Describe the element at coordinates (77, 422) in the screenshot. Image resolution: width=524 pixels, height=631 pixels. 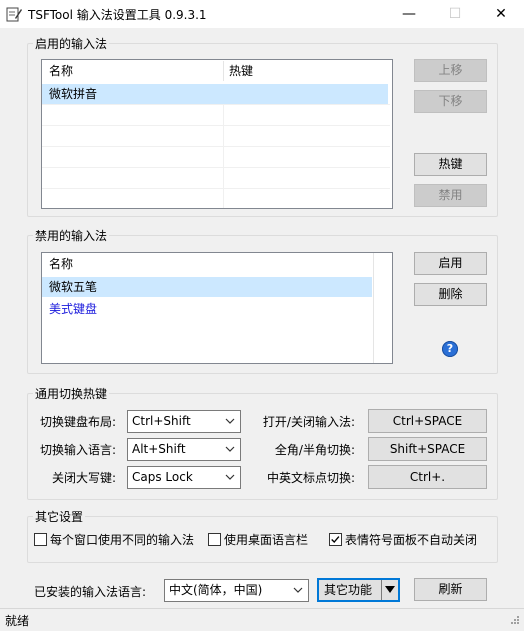
I see `switch-layout-label: 切换键盘布局:` at that location.